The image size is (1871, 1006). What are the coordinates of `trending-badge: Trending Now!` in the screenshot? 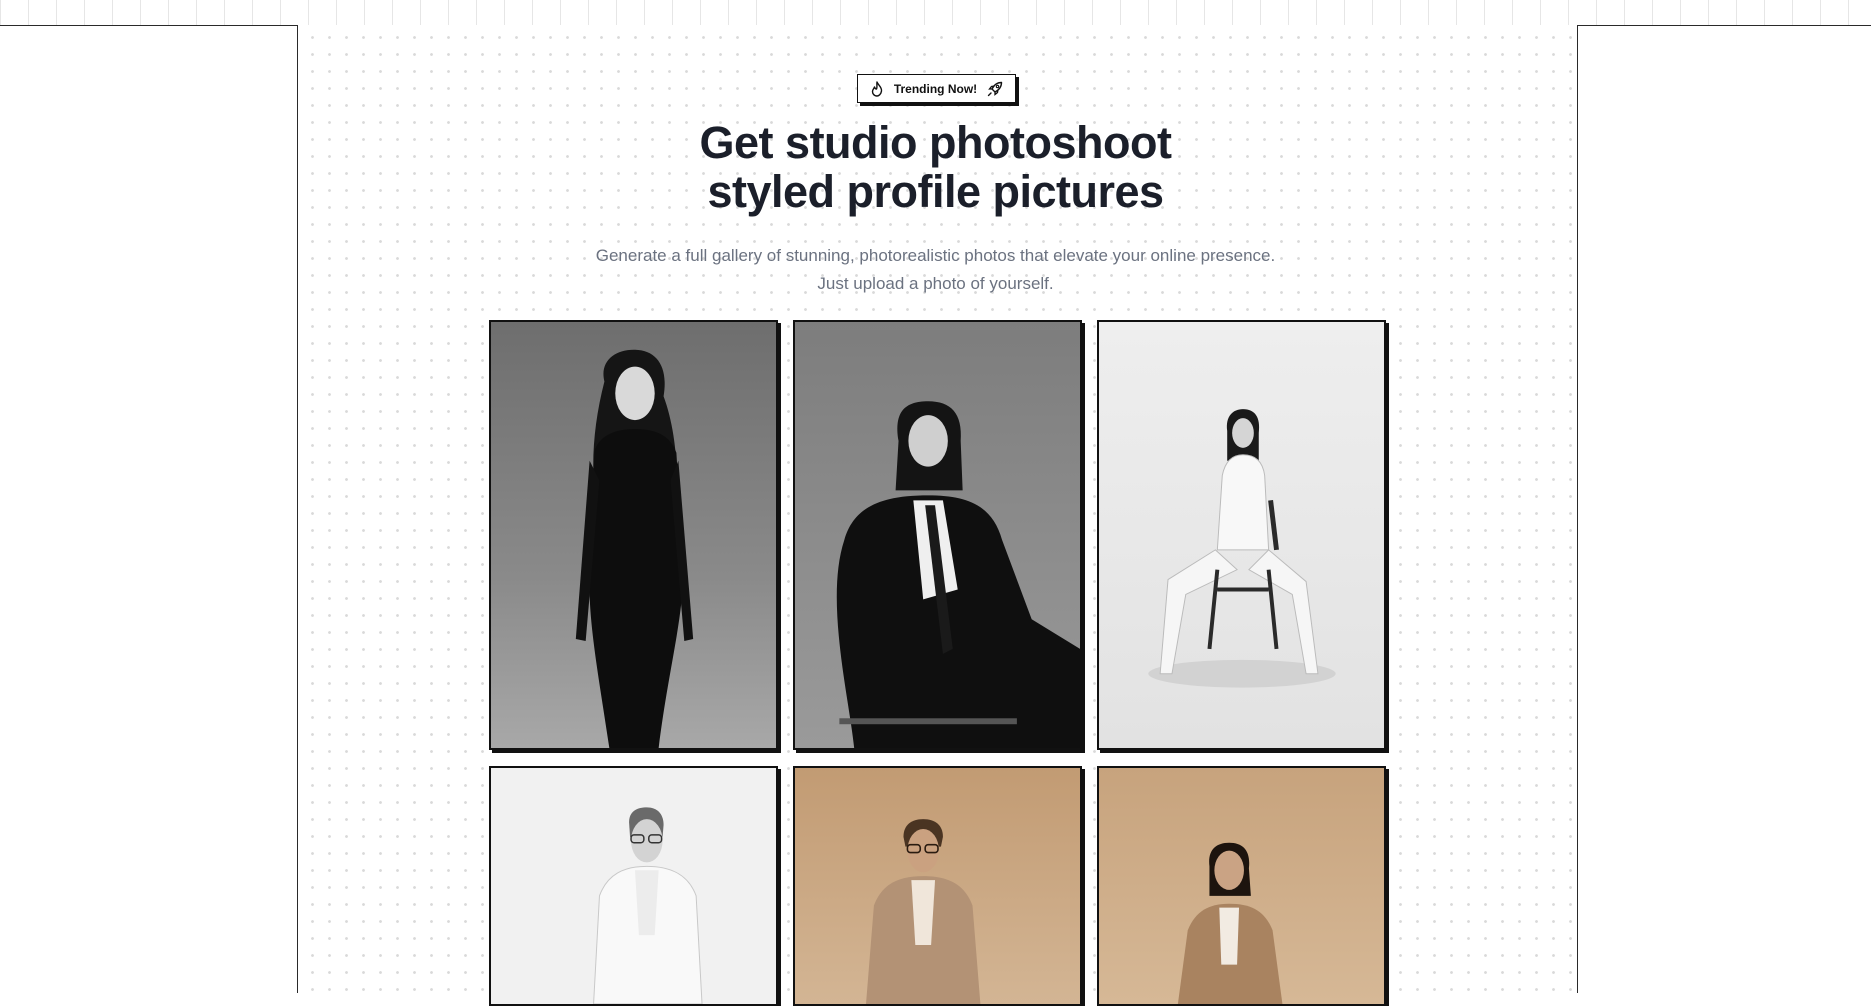 It's located at (936, 88).